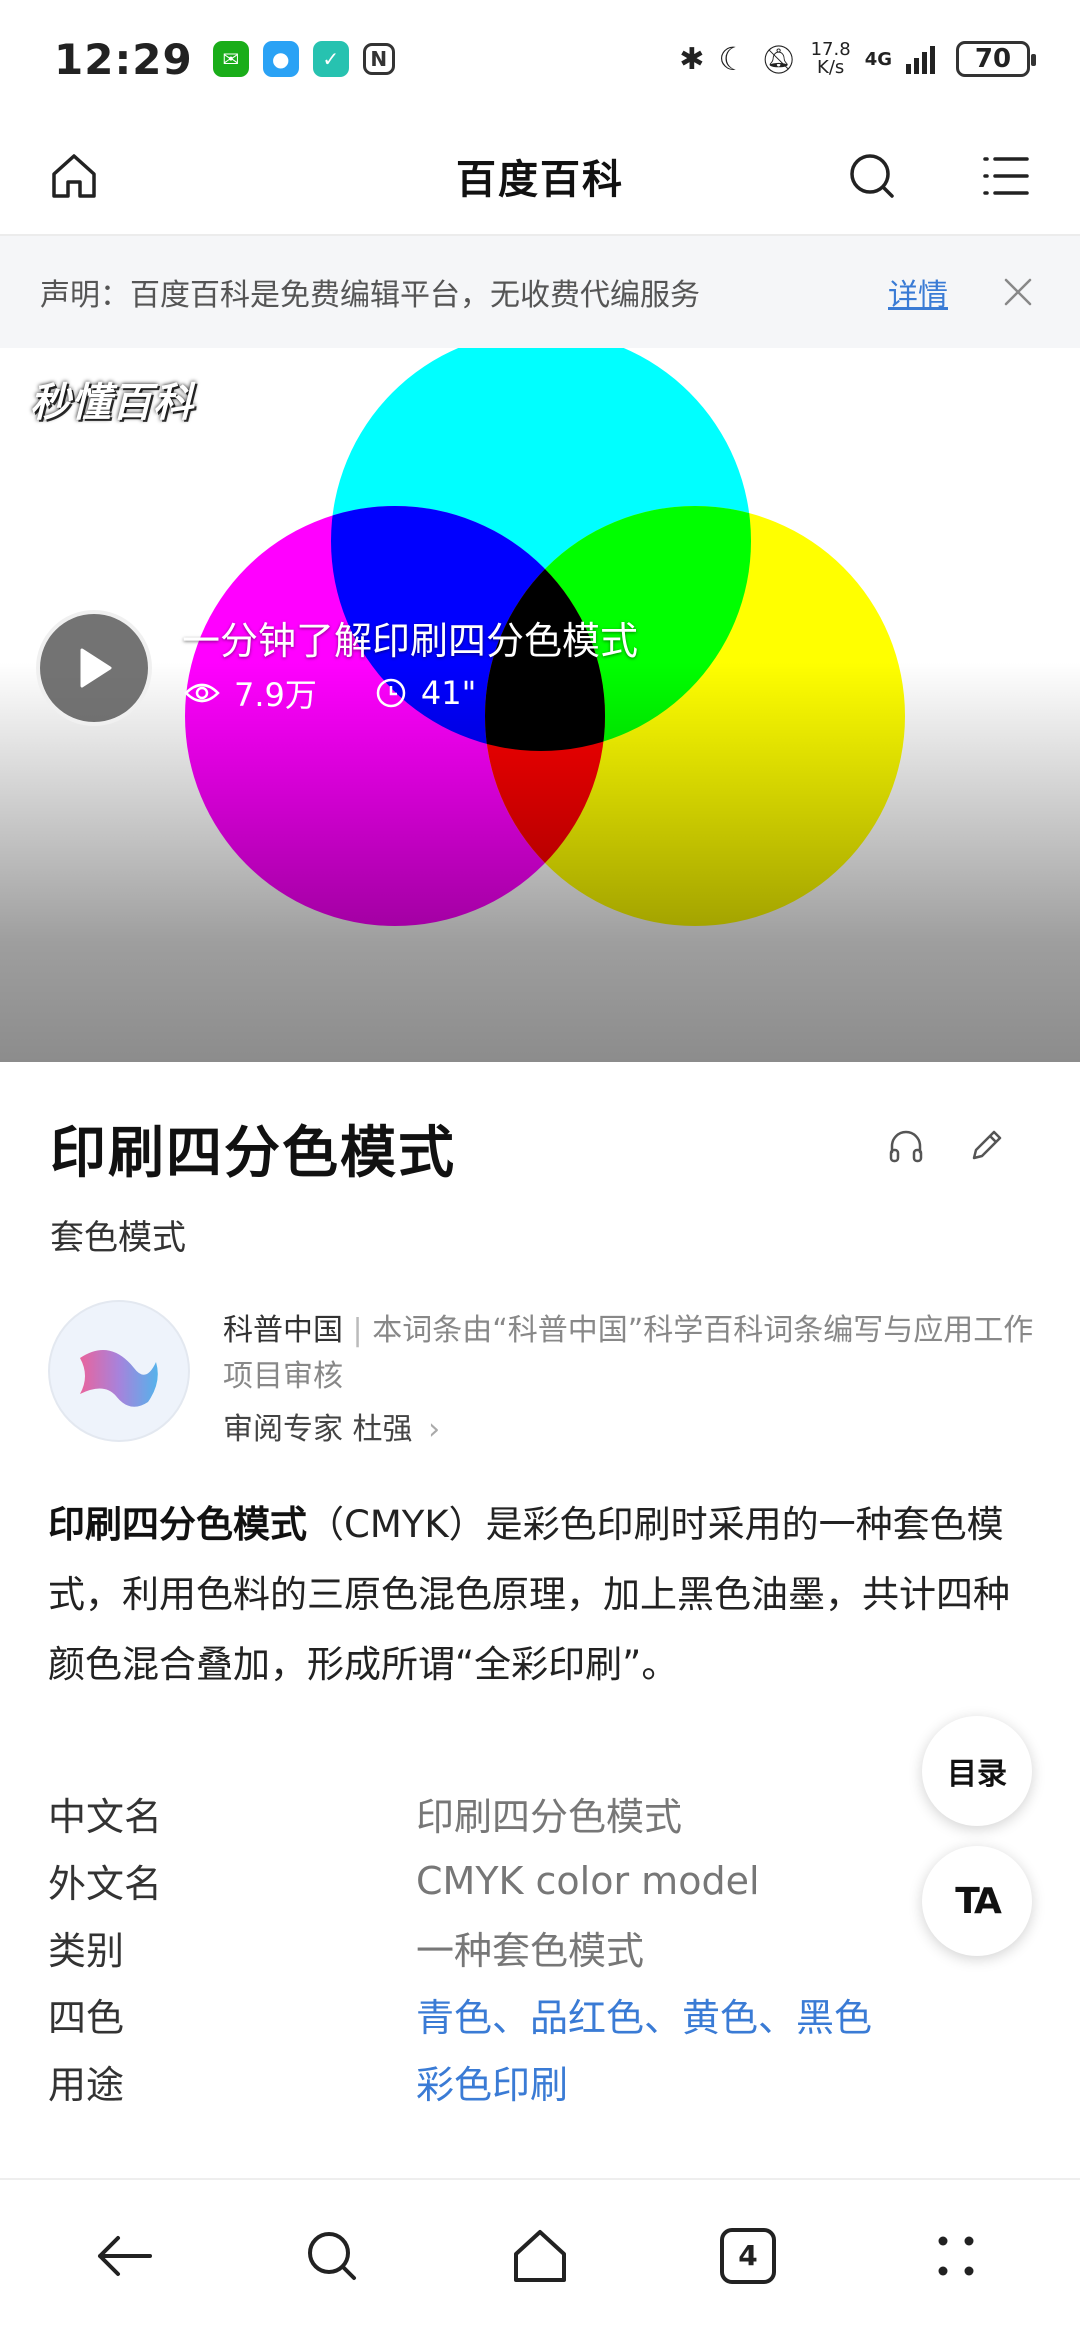 This screenshot has width=1080, height=2331. I want to click on more-dots-icon, so click(956, 2255).